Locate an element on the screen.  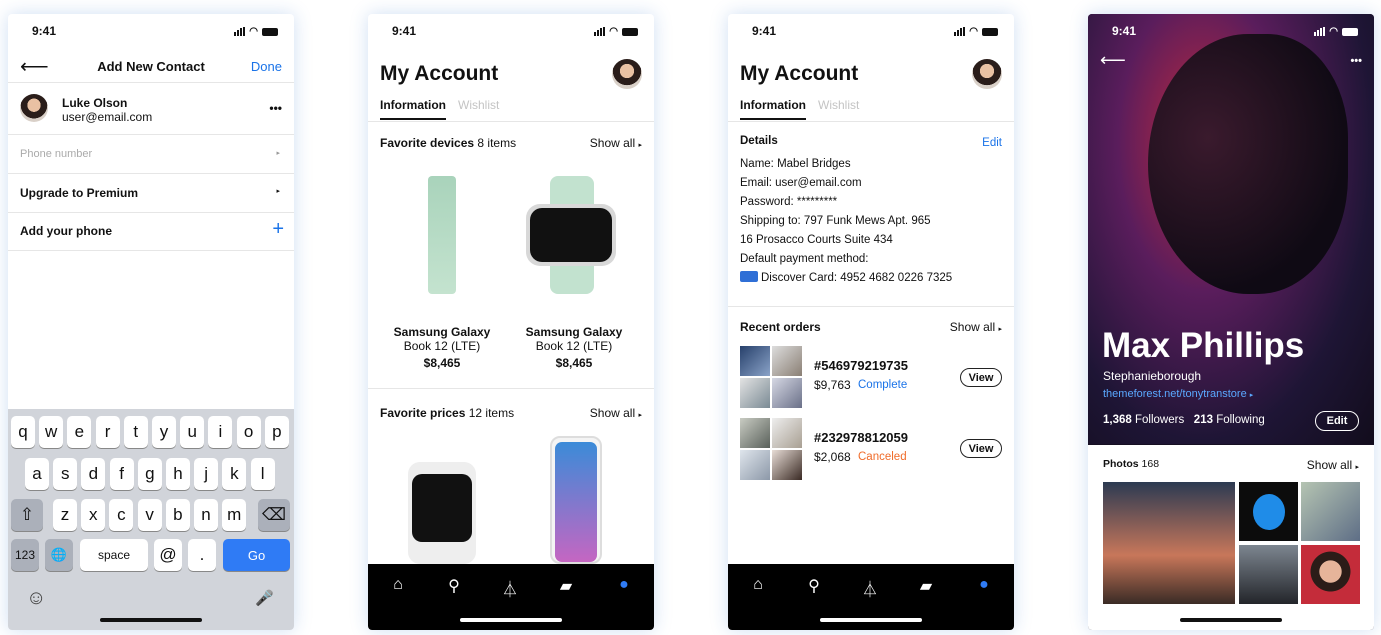
order-row: #232978812059 $2,068 Canceled View is located at coordinates (871, 449).